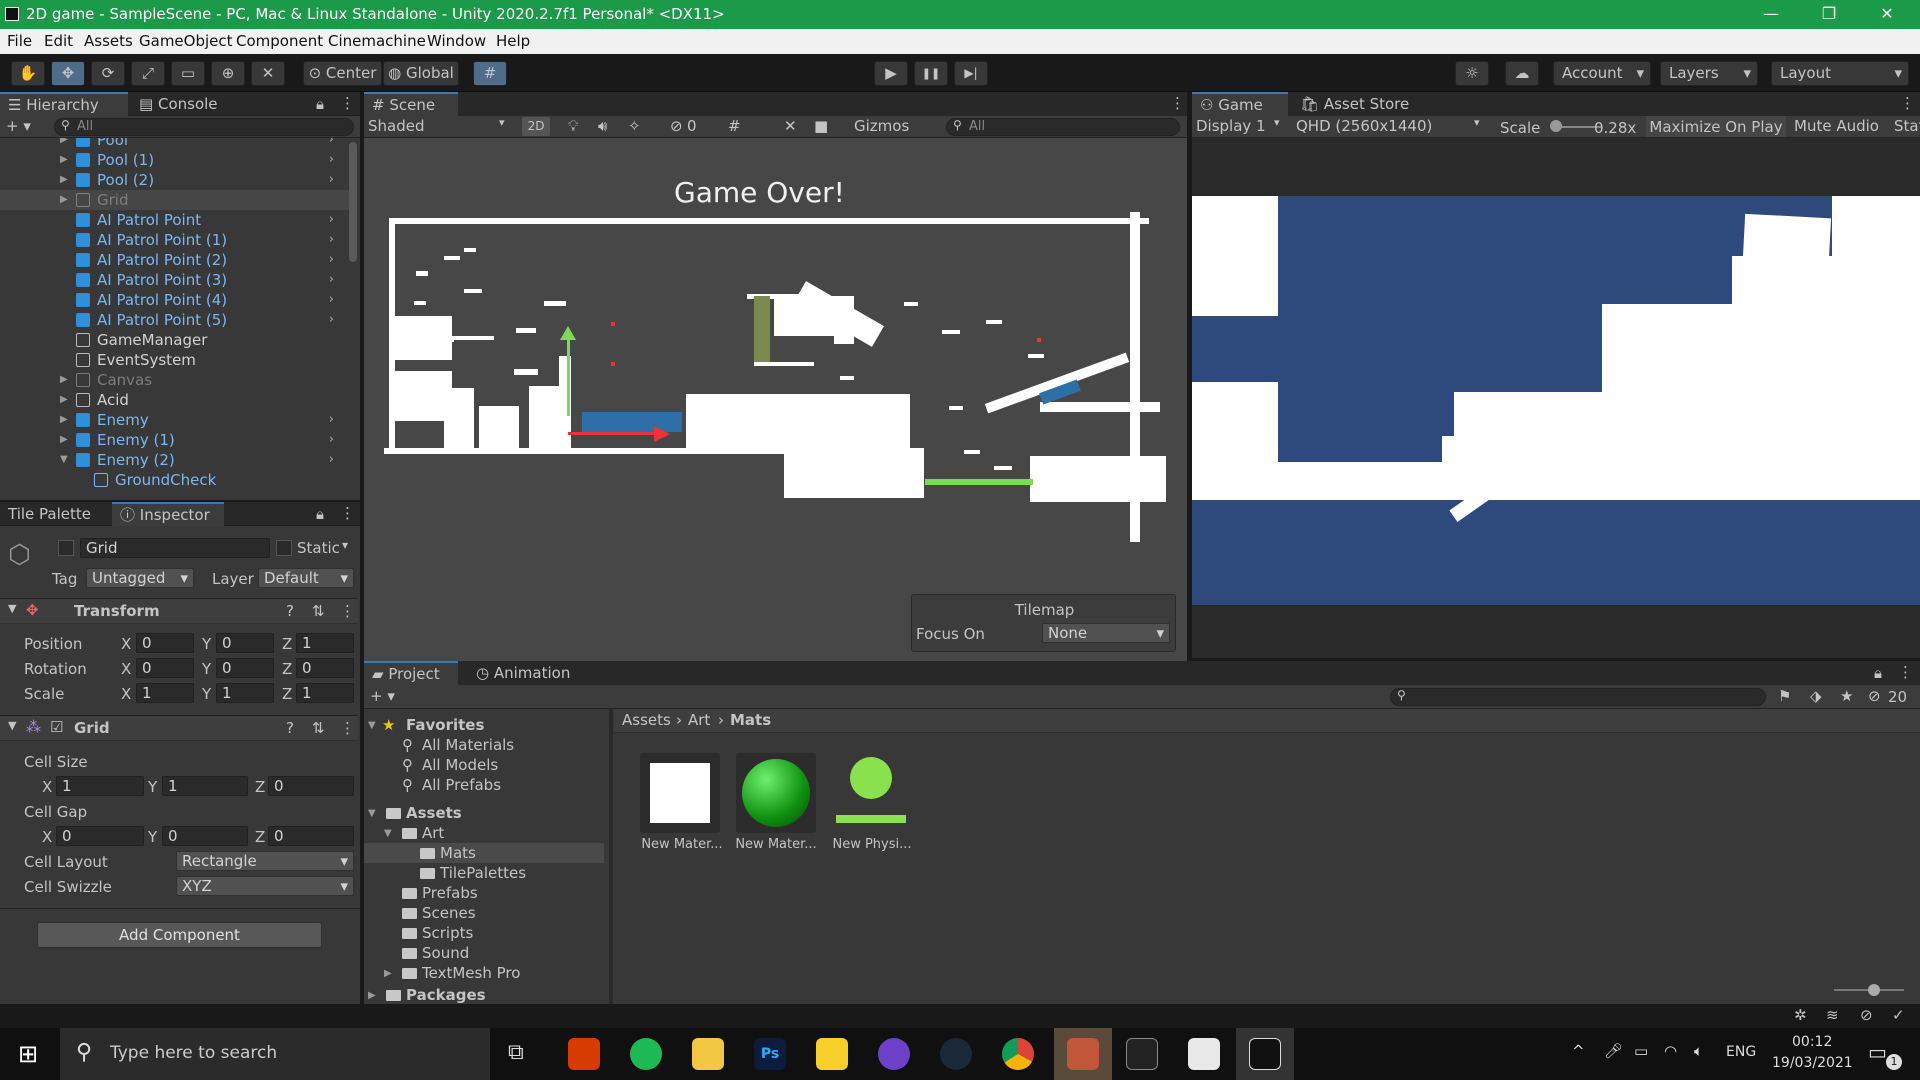 This screenshot has width=1920, height=1080. What do you see at coordinates (1602, 73) in the screenshot?
I see `account-dropdown: Account ▾` at bounding box center [1602, 73].